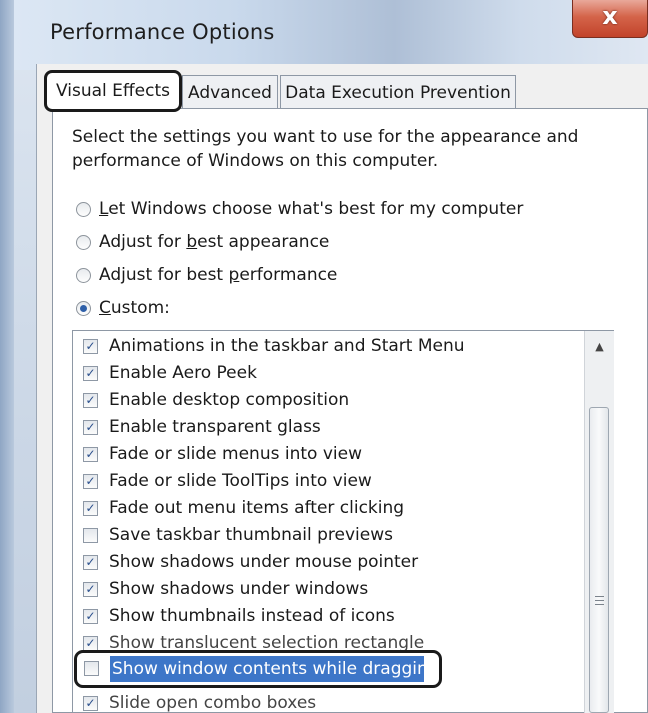 This screenshot has height=713, width=648. Describe the element at coordinates (287, 346) in the screenshot. I see `list-item-label: Animations in the taskbar and Start Menu` at that location.